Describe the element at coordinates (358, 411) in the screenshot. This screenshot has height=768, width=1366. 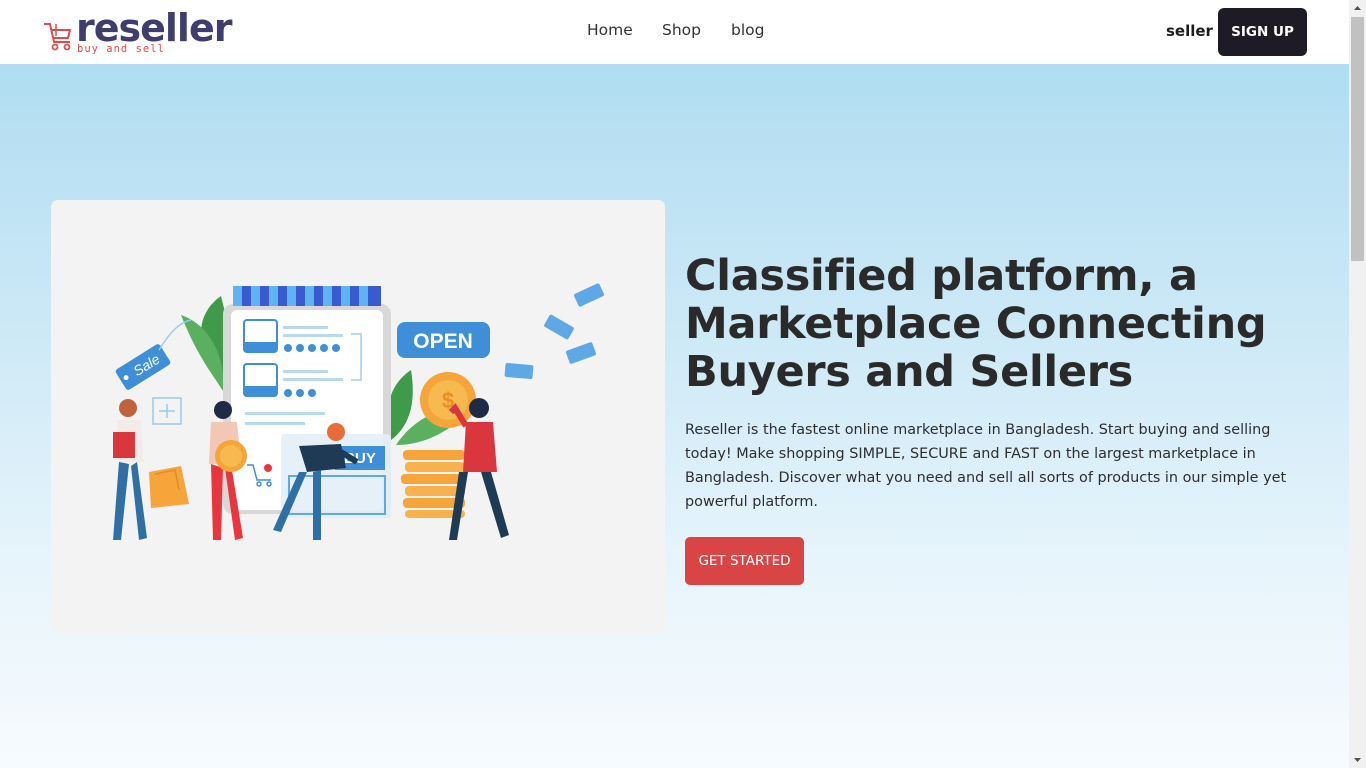
I see `marketplace-illustration: BUY OPEN Sale $` at that location.